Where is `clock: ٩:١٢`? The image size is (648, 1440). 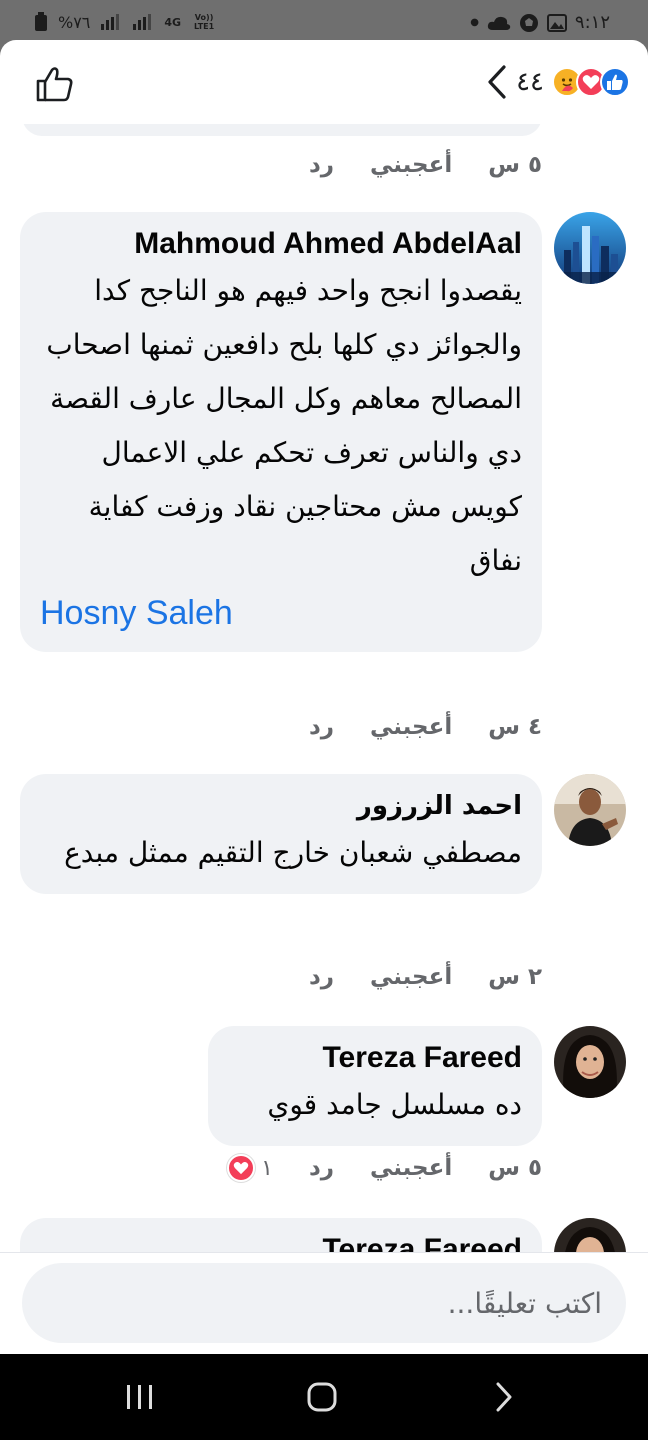 clock: ٩:١٢ is located at coordinates (592, 22).